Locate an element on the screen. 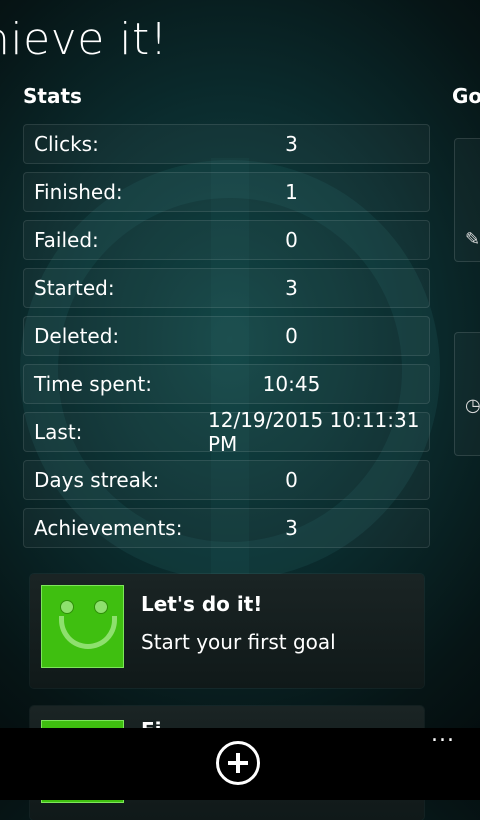  achievement-title: Let's do it! is located at coordinates (202, 604).